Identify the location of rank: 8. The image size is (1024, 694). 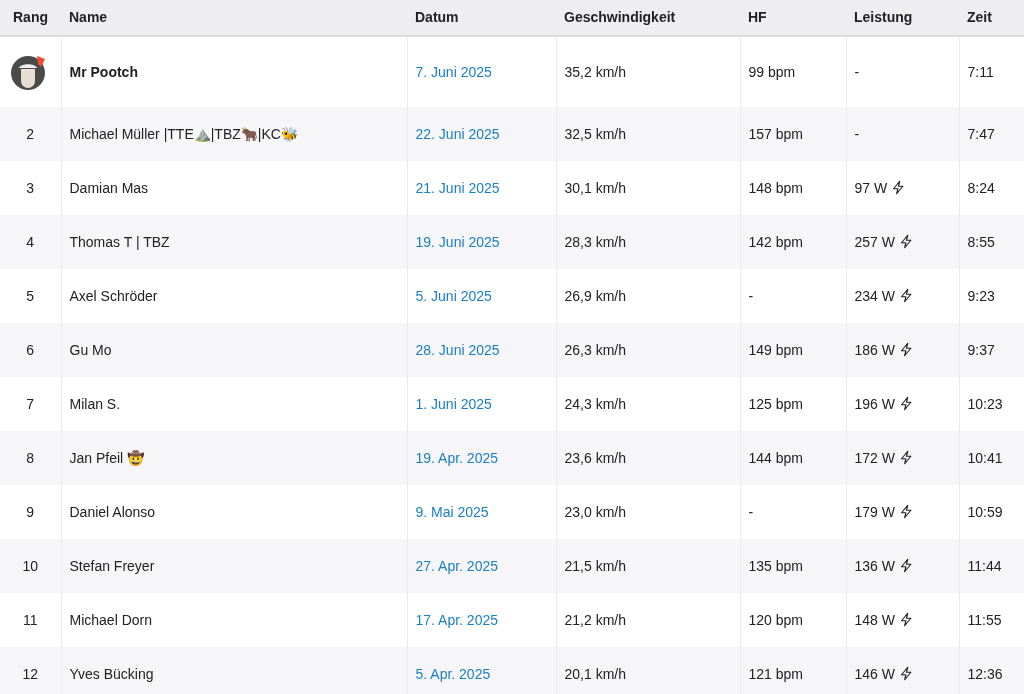
(30, 457).